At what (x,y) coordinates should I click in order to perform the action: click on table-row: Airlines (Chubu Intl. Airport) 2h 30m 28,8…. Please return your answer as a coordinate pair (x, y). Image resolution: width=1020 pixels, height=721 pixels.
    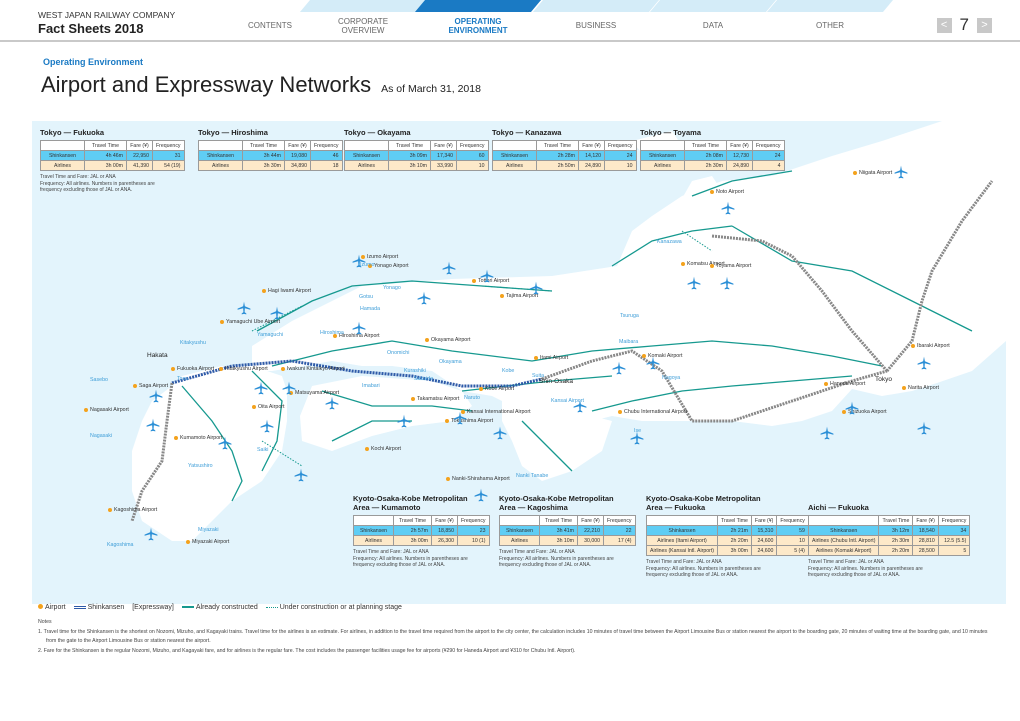
    Looking at the image, I should click on (889, 540).